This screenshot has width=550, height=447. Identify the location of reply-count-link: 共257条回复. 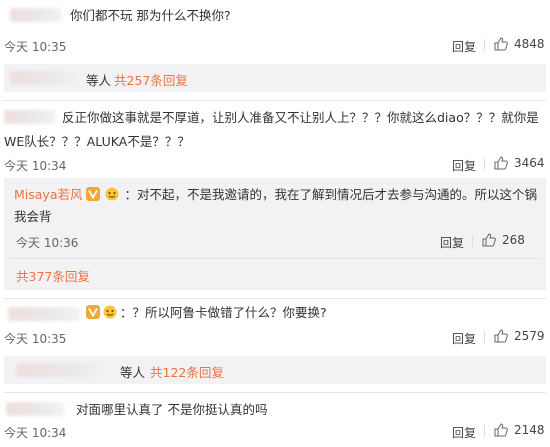
(151, 79).